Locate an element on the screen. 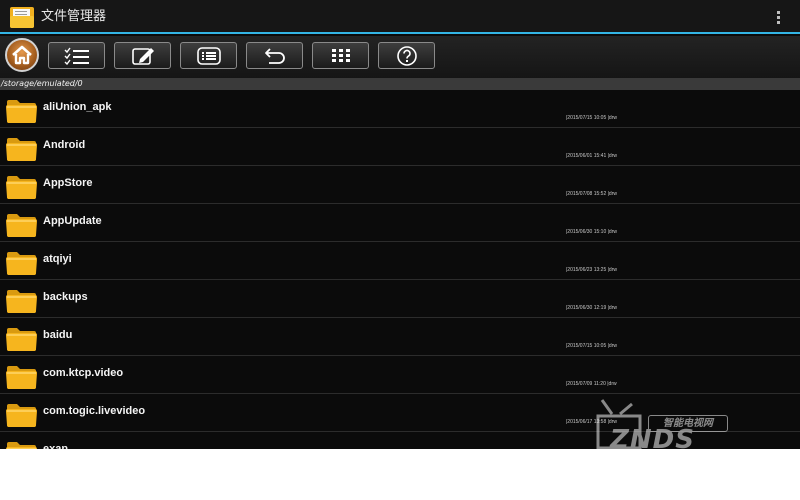 The width and height of the screenshot is (800, 500). file-row: exan is located at coordinates (400, 440).